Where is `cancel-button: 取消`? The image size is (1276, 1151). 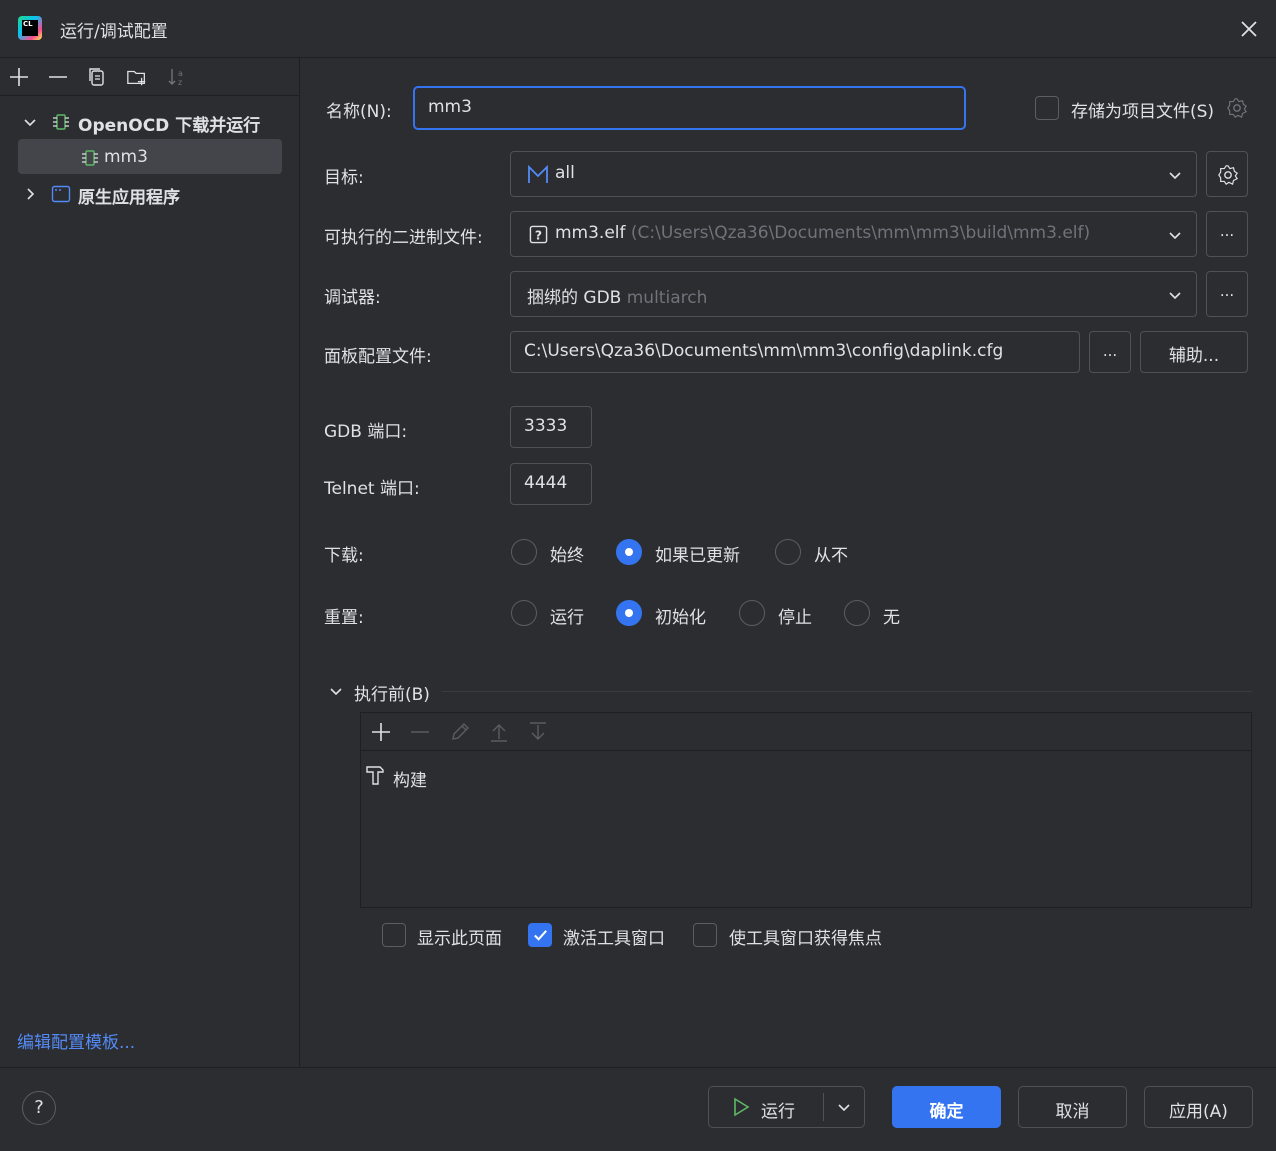
cancel-button: 取消 is located at coordinates (1072, 1107).